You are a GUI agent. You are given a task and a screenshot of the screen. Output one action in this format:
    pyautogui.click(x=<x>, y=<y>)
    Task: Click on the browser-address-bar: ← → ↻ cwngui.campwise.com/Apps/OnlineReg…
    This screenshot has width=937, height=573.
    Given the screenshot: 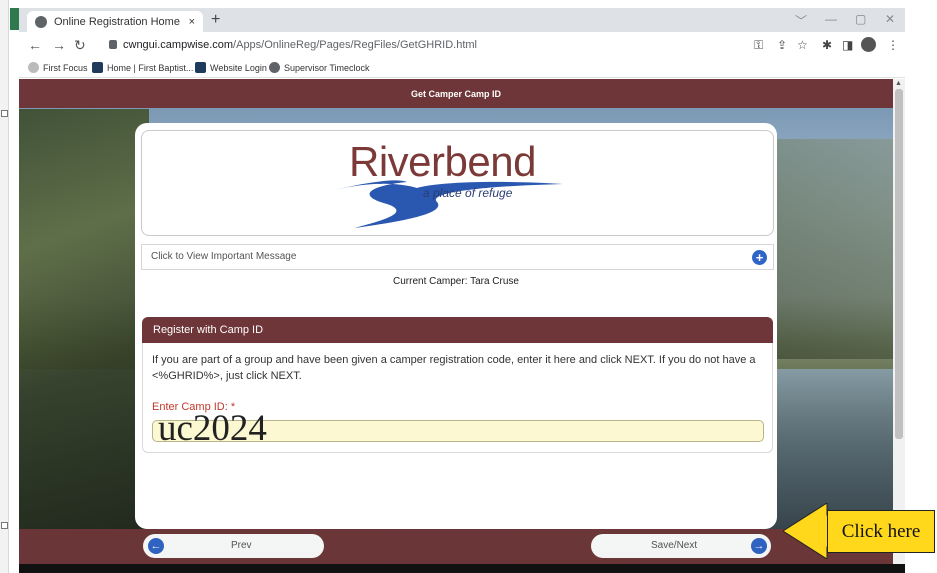 What is the action you would take?
    pyautogui.click(x=462, y=45)
    